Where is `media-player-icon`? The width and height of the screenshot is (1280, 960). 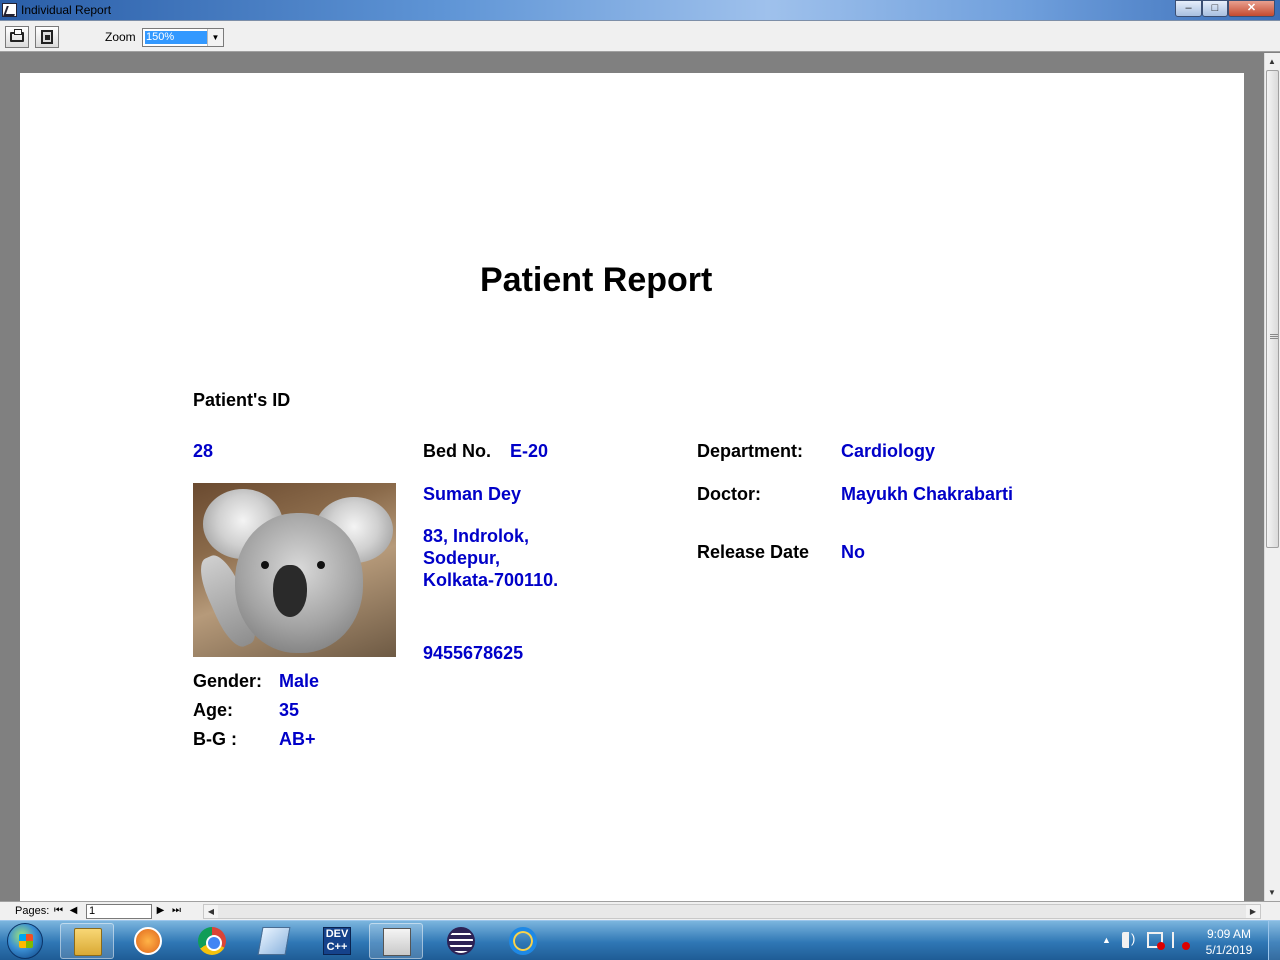
media-player-icon is located at coordinates (148, 941).